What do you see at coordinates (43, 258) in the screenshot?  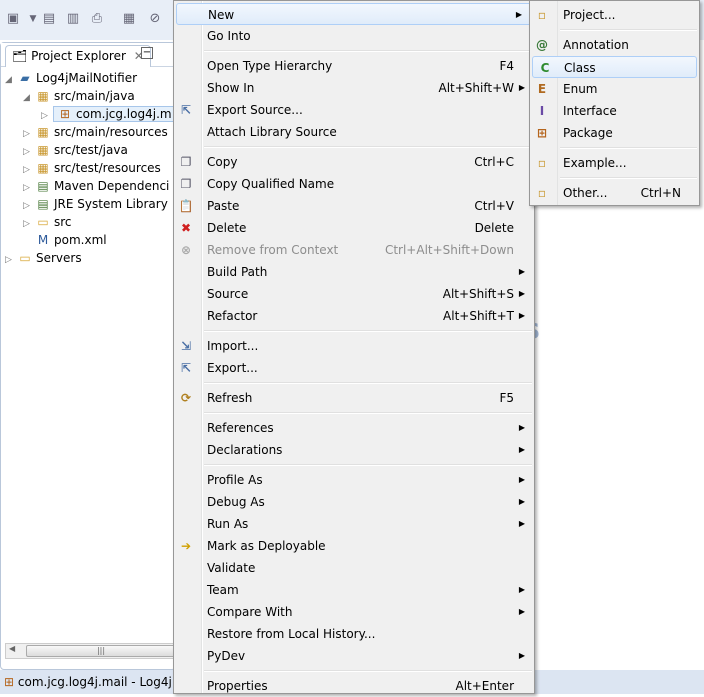 I see `tree-item: ▷ ▭ Servers` at bounding box center [43, 258].